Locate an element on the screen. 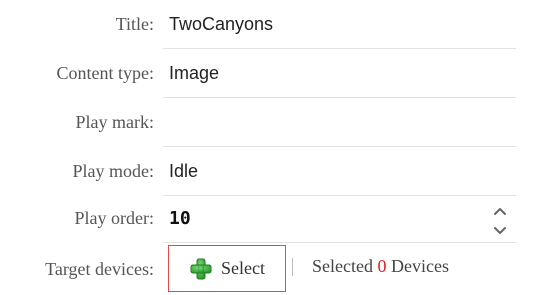 The image size is (552, 295). selected-count: 0 is located at coordinates (382, 266).